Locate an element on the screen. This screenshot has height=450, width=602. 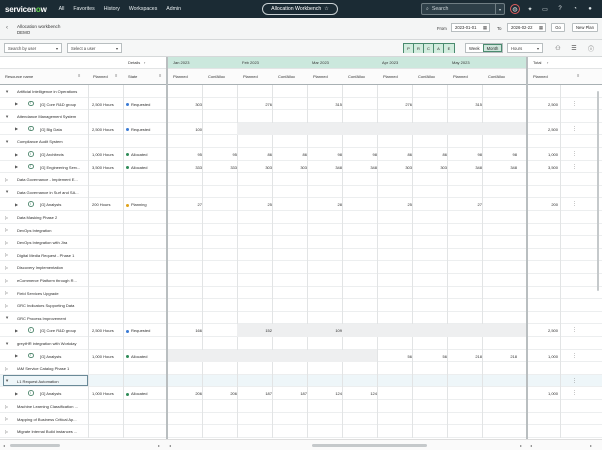
filter-p: P is located at coordinates (409, 48).